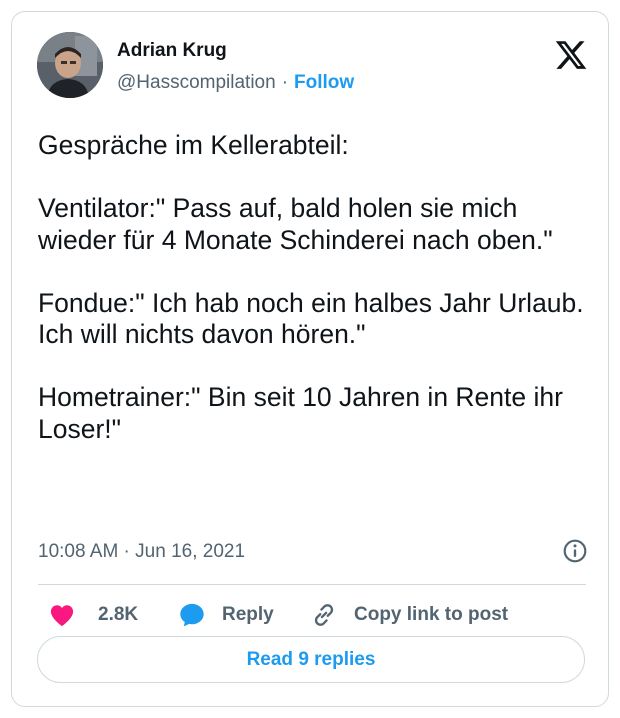 The image size is (620, 718). What do you see at coordinates (93, 615) in the screenshot?
I see `like-button: 2.8K` at bounding box center [93, 615].